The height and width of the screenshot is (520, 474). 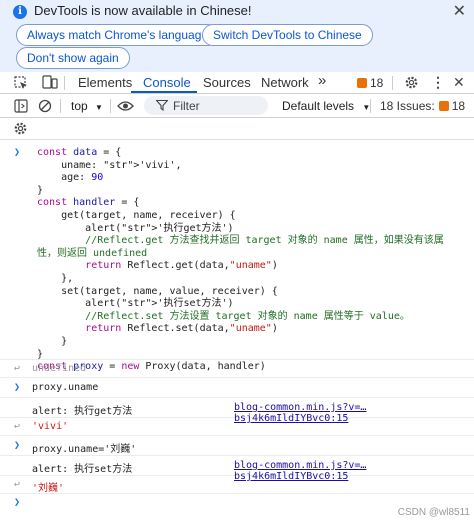 What do you see at coordinates (92, 253) in the screenshot?
I see `code-line: 性，则返回 undefined` at bounding box center [92, 253].